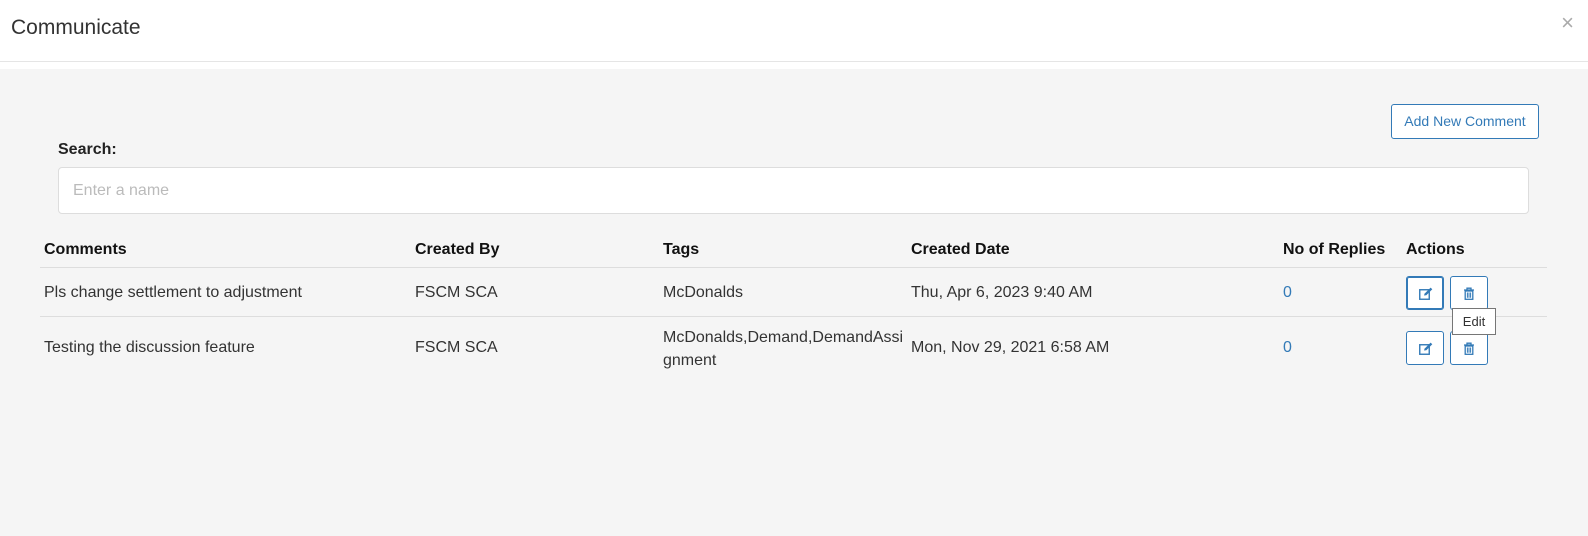  I want to click on created-date: Thu, Apr 6, 2023 9:40 AM, so click(1002, 292).